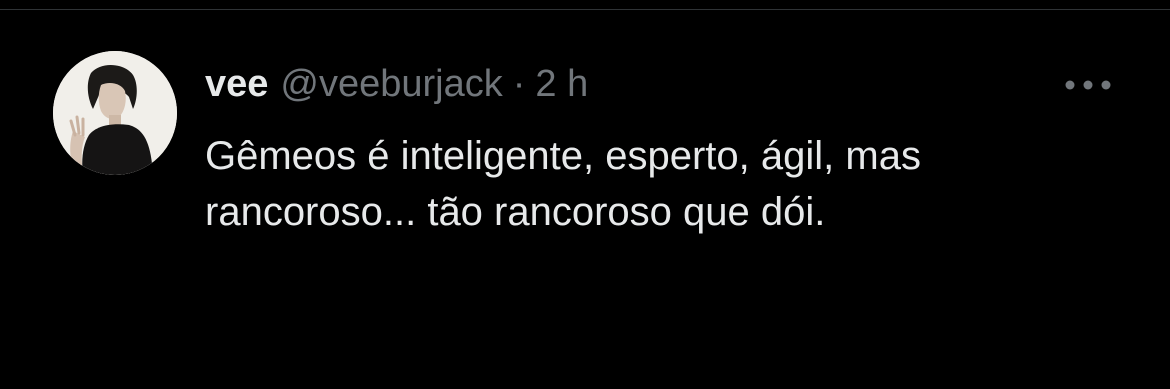 Image resolution: width=1170 pixels, height=389 pixels. What do you see at coordinates (391, 84) in the screenshot?
I see `user-handle: @veeburjack` at bounding box center [391, 84].